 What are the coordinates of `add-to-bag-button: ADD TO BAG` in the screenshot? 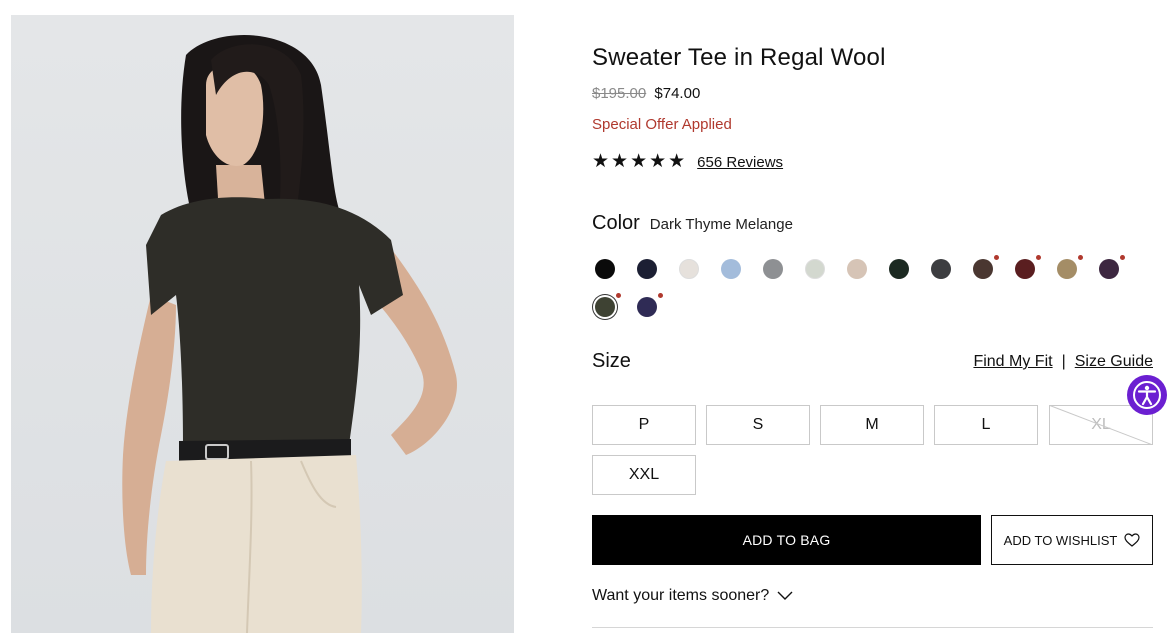 It's located at (786, 540).